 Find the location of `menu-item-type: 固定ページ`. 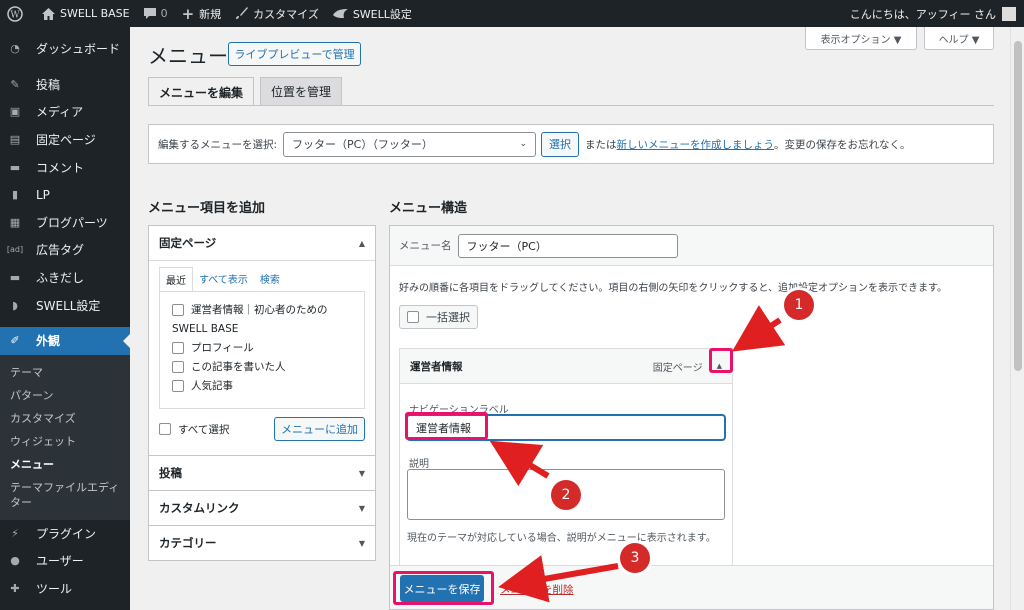

menu-item-type: 固定ページ is located at coordinates (677, 368).